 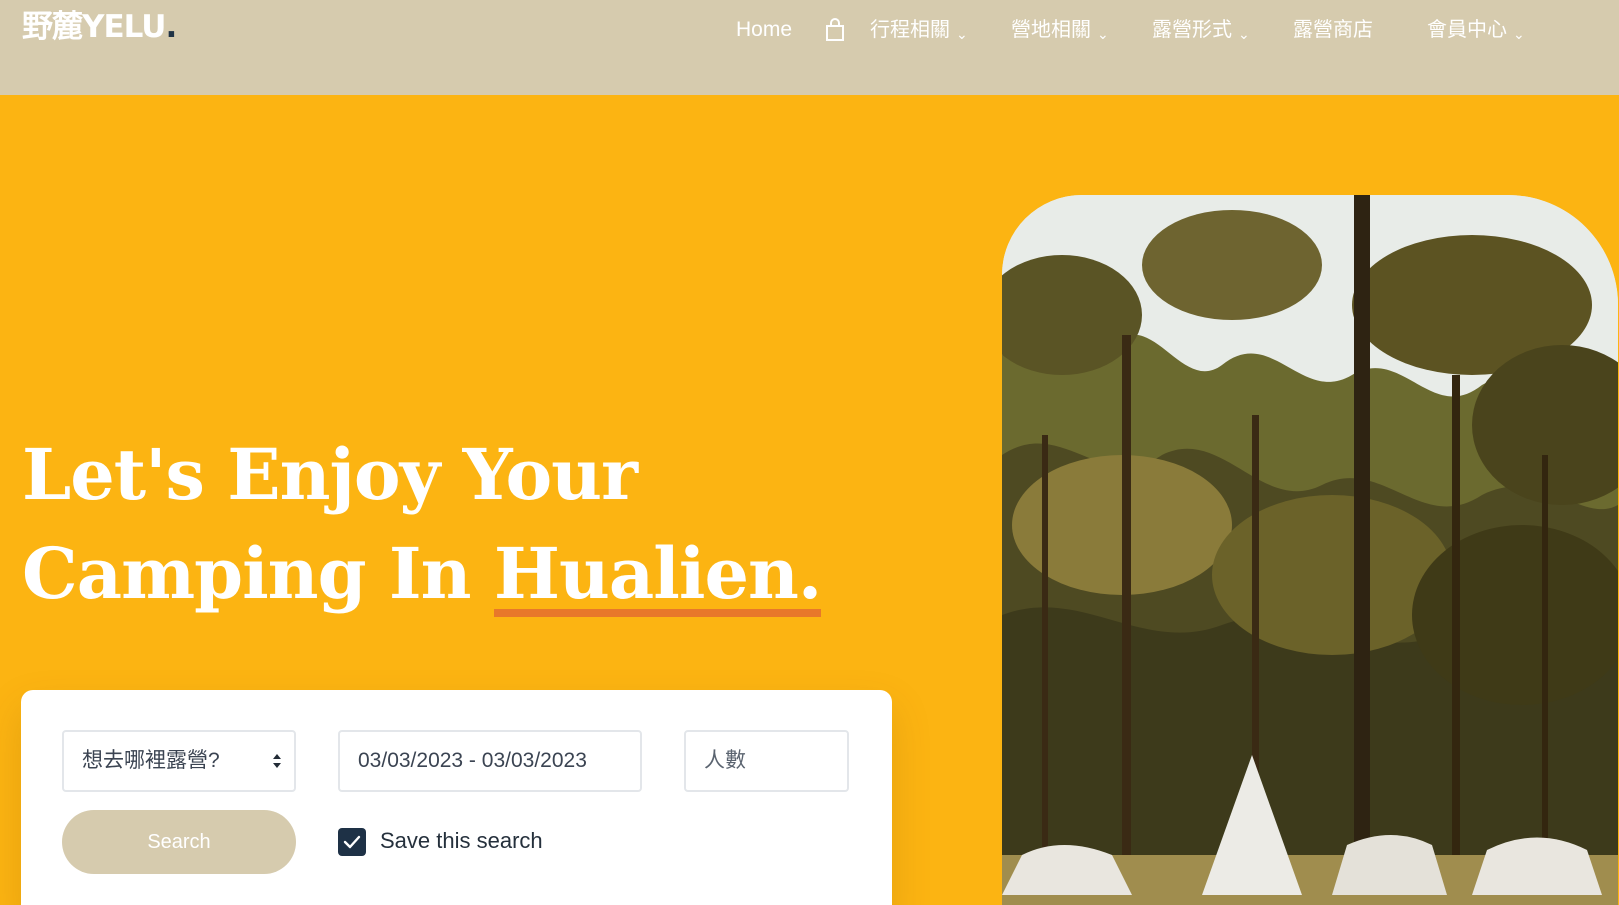 What do you see at coordinates (461, 841) in the screenshot?
I see `save-search-label: Save this search` at bounding box center [461, 841].